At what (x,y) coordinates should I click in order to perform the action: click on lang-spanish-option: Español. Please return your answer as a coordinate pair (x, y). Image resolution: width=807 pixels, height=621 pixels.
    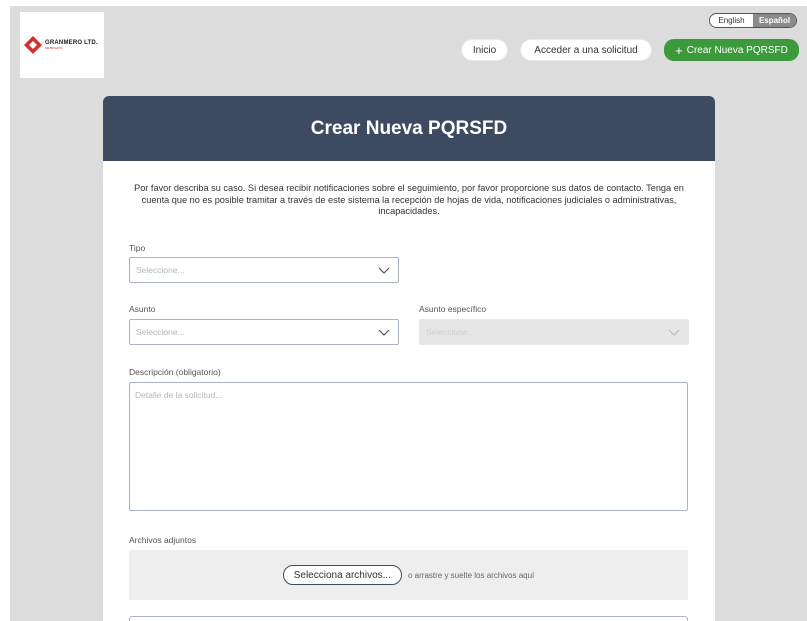
    Looking at the image, I should click on (774, 20).